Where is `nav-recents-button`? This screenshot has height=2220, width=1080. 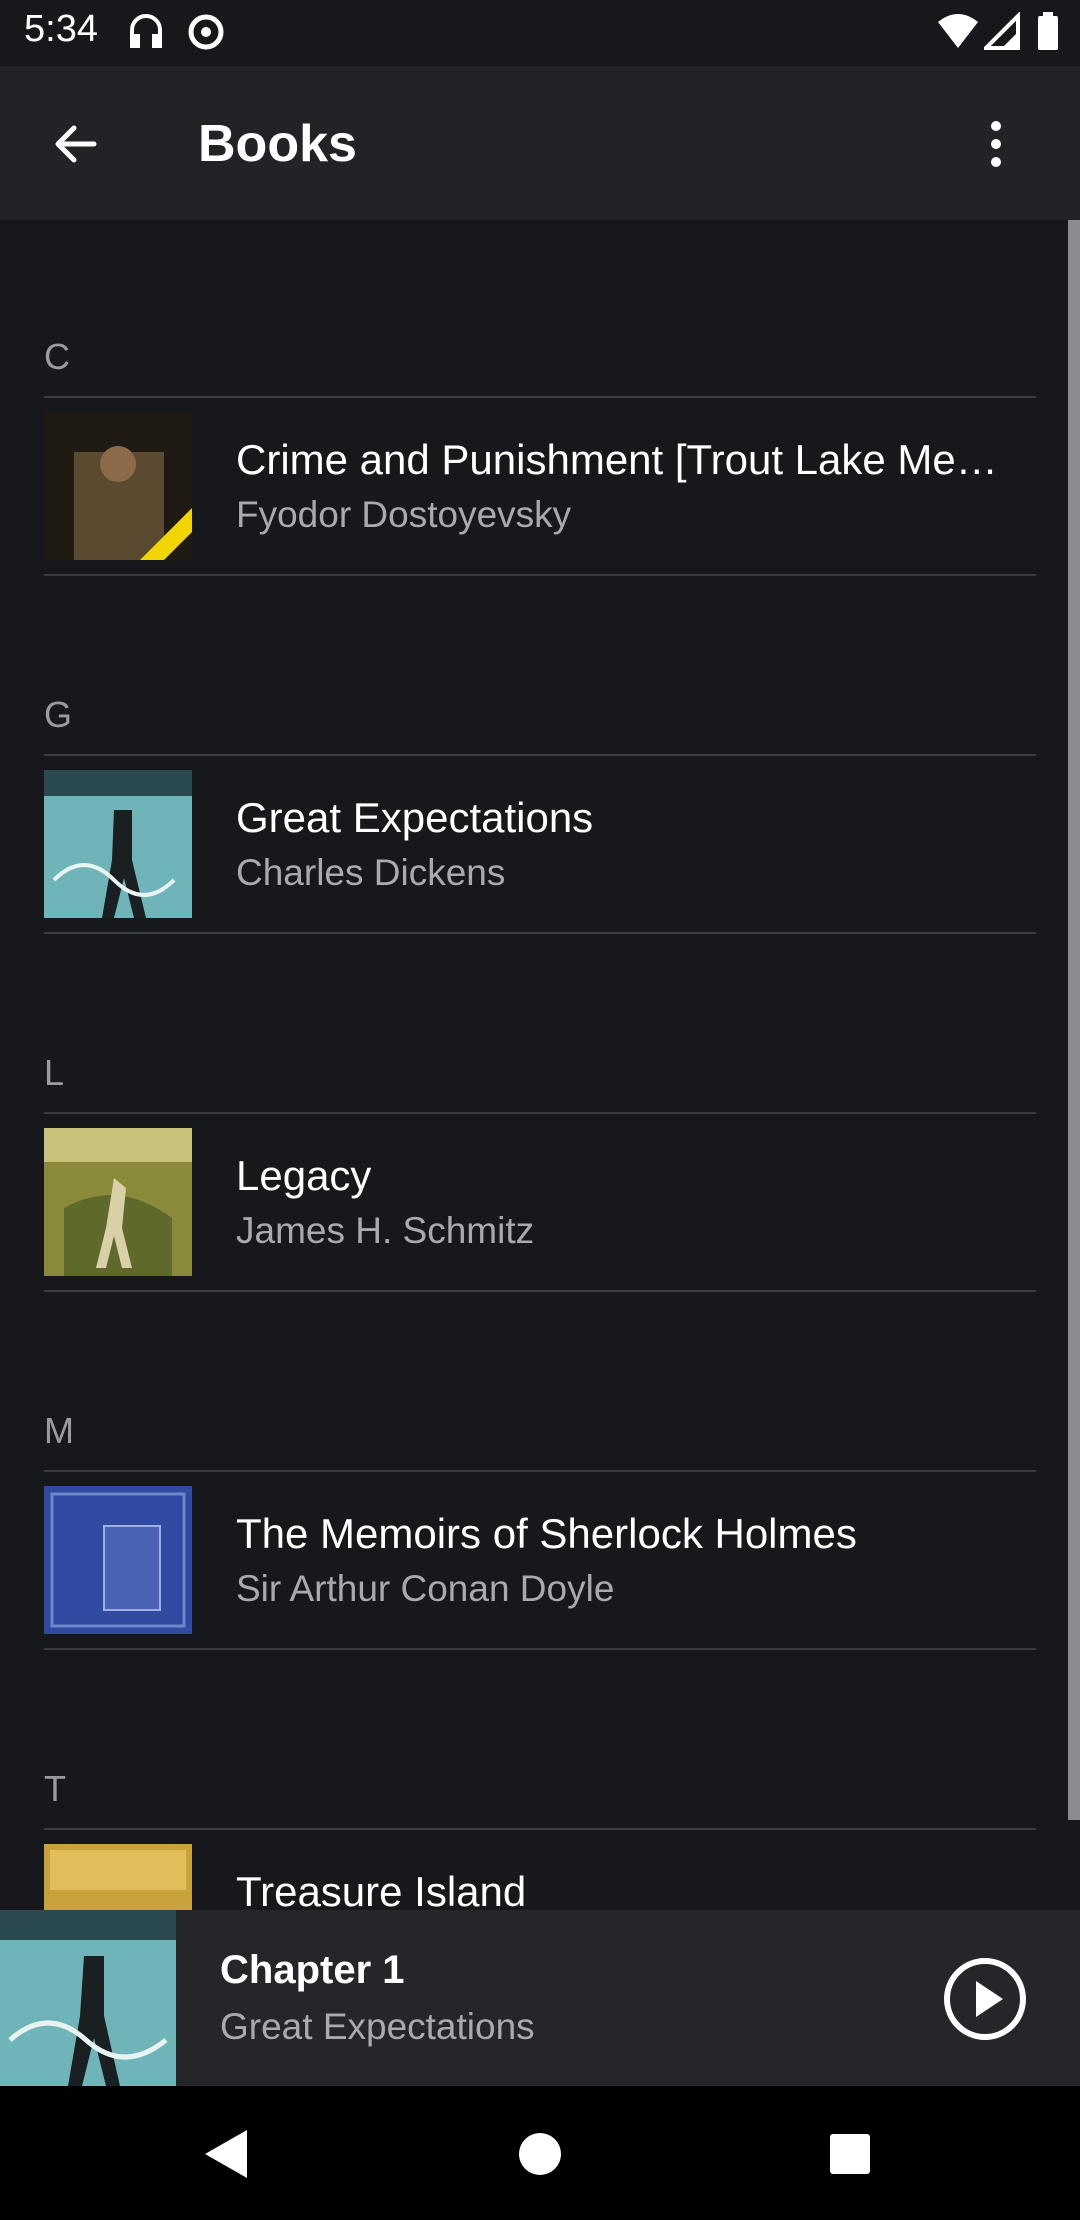 nav-recents-button is located at coordinates (850, 2154).